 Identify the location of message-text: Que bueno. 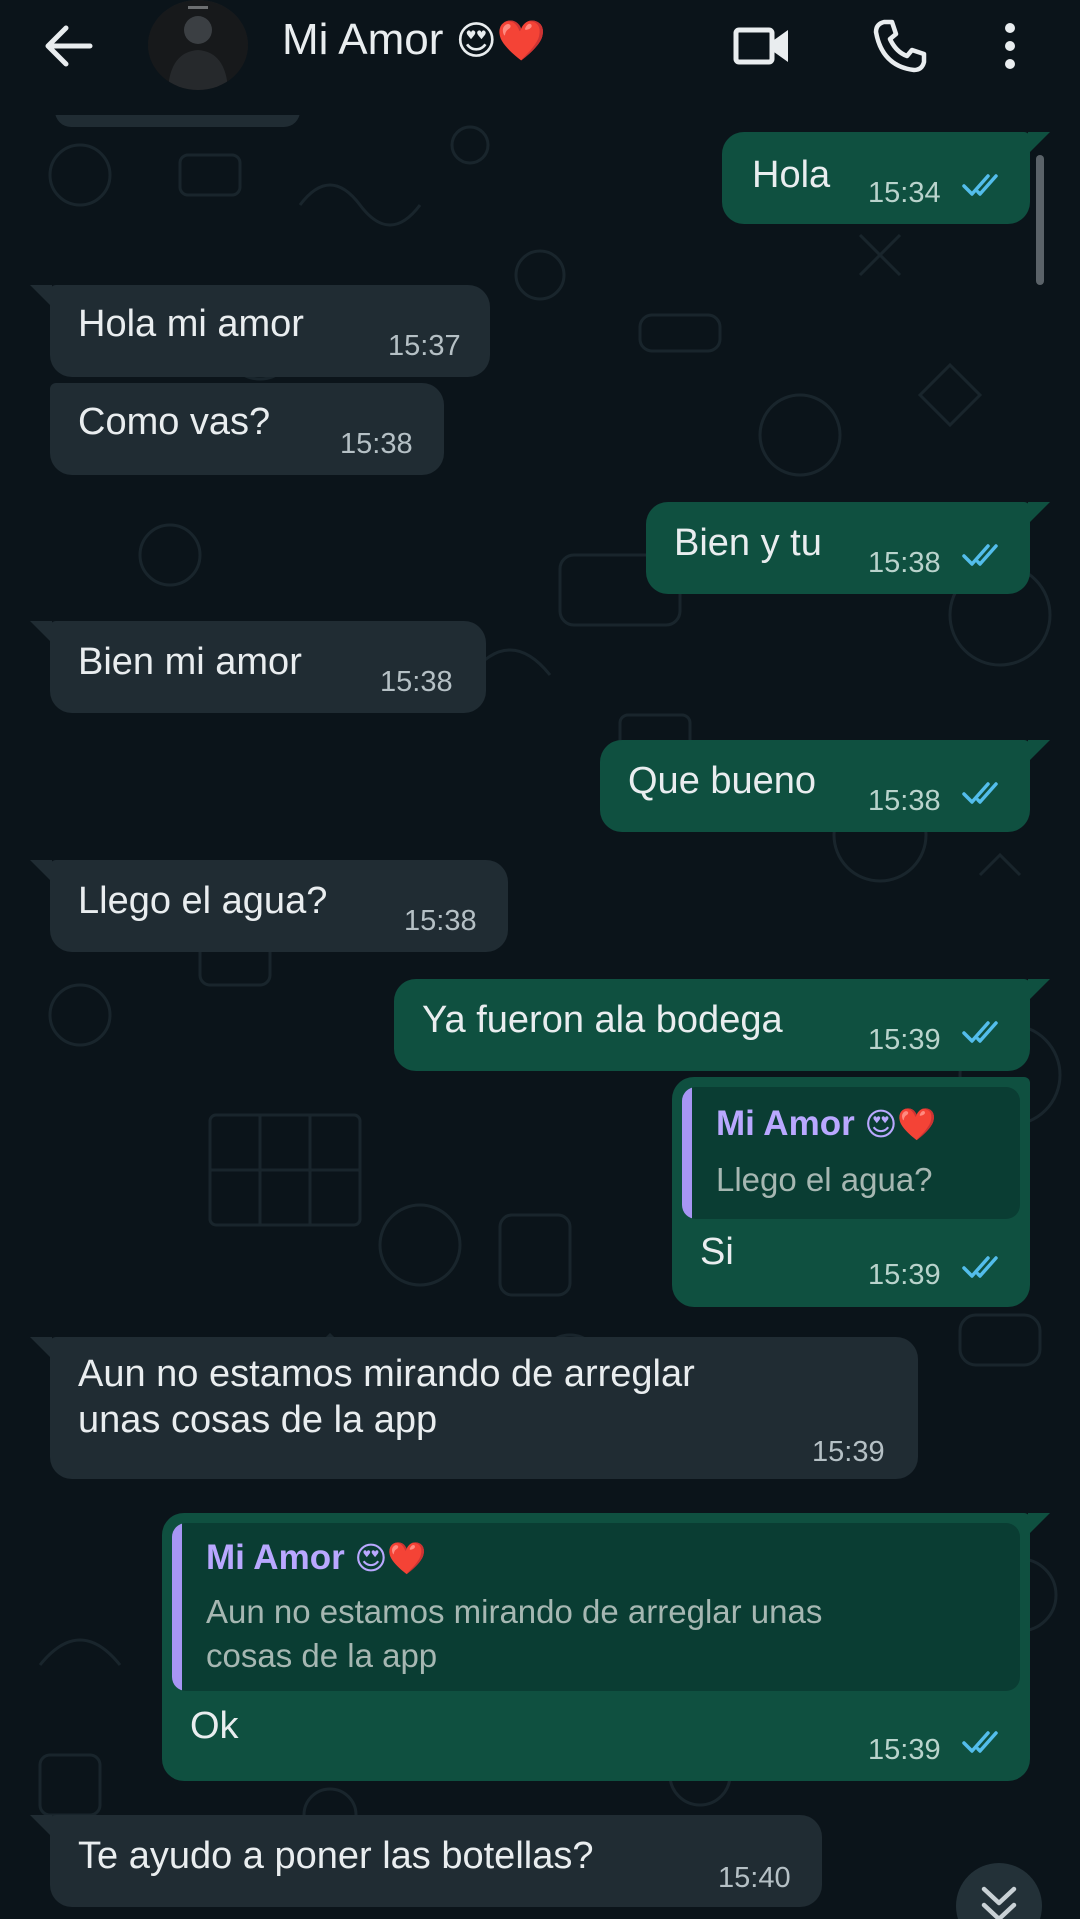
(722, 781).